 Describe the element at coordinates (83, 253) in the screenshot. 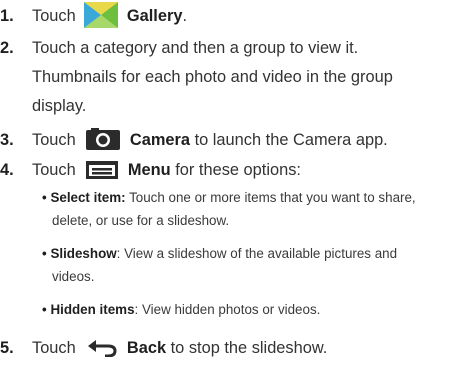

I see `option-term: Slideshow` at that location.